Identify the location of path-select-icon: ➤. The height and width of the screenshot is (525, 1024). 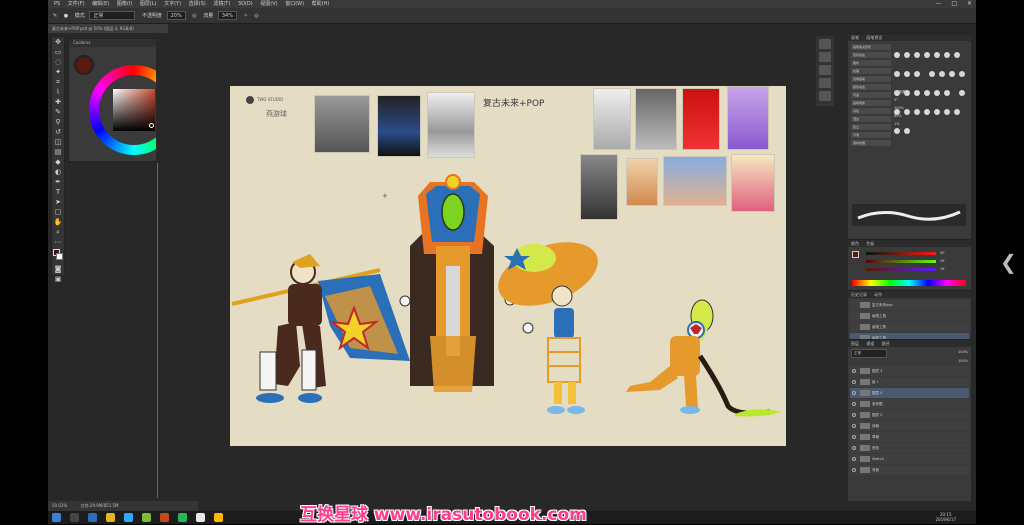
(58, 202).